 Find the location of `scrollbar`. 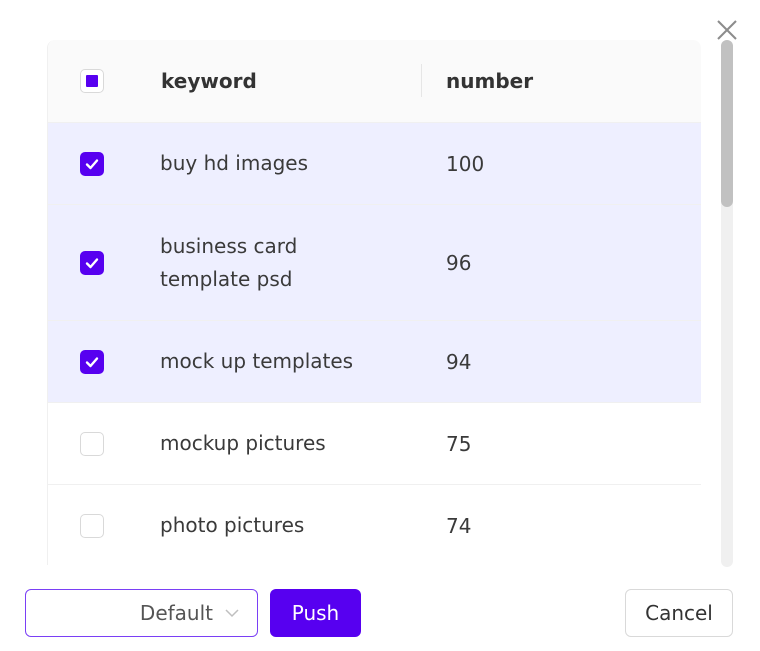

scrollbar is located at coordinates (727, 303).